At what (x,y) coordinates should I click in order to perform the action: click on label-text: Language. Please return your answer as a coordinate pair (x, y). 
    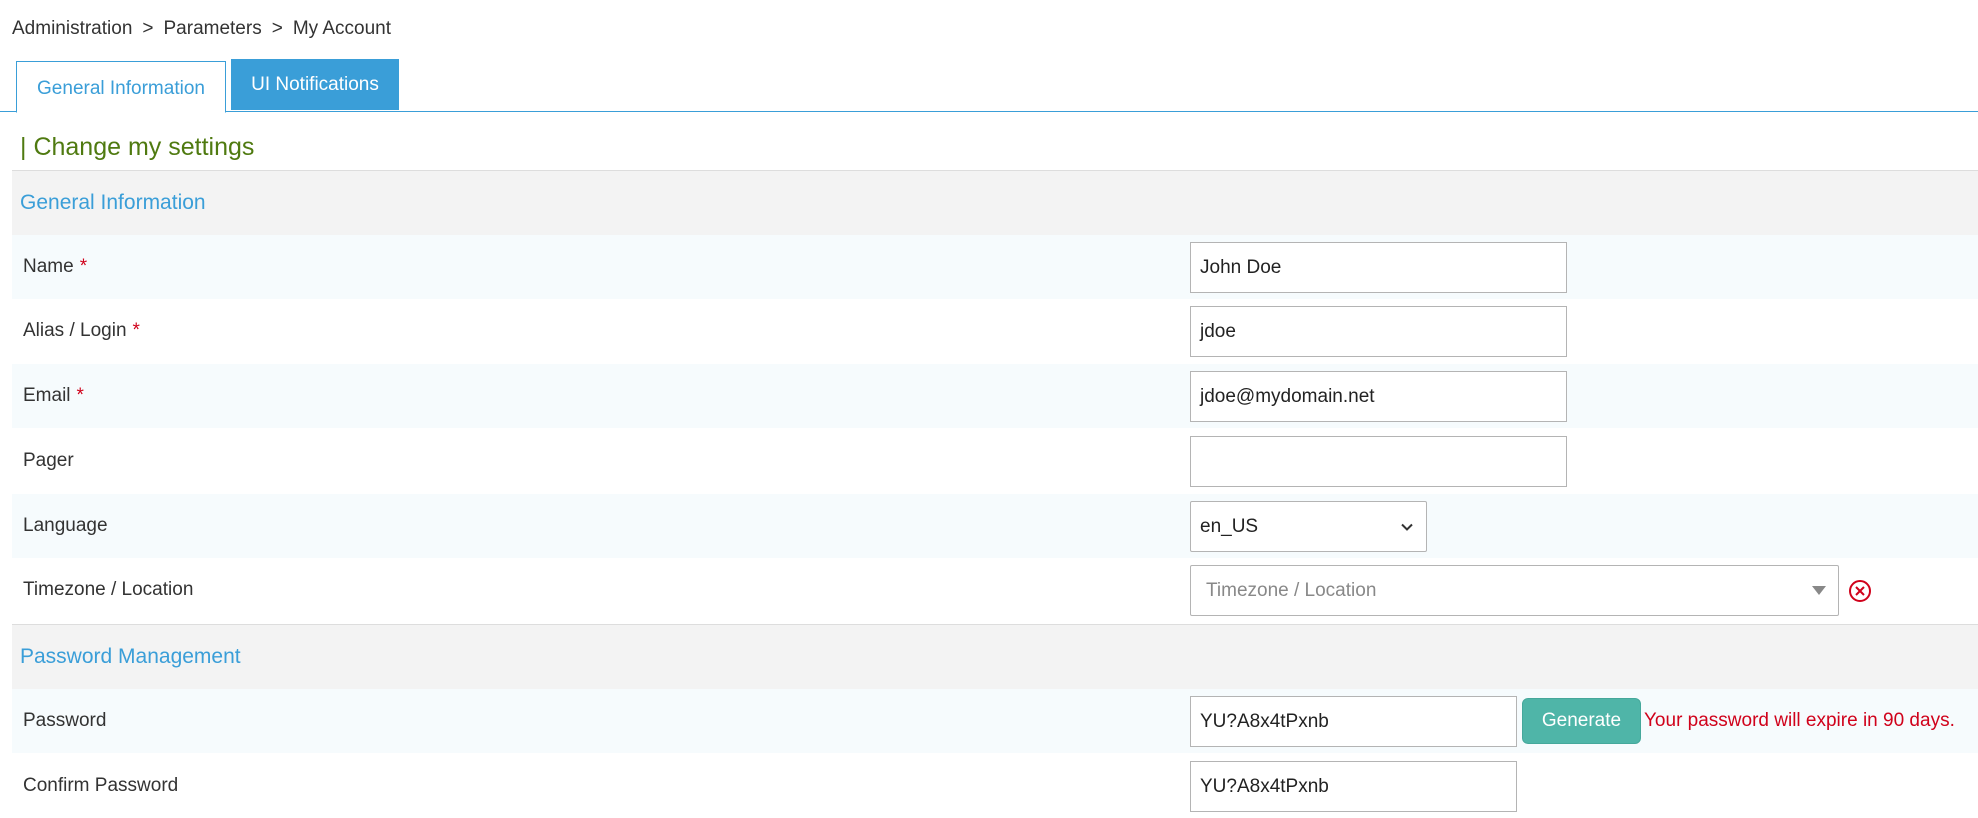
    Looking at the image, I should click on (65, 525).